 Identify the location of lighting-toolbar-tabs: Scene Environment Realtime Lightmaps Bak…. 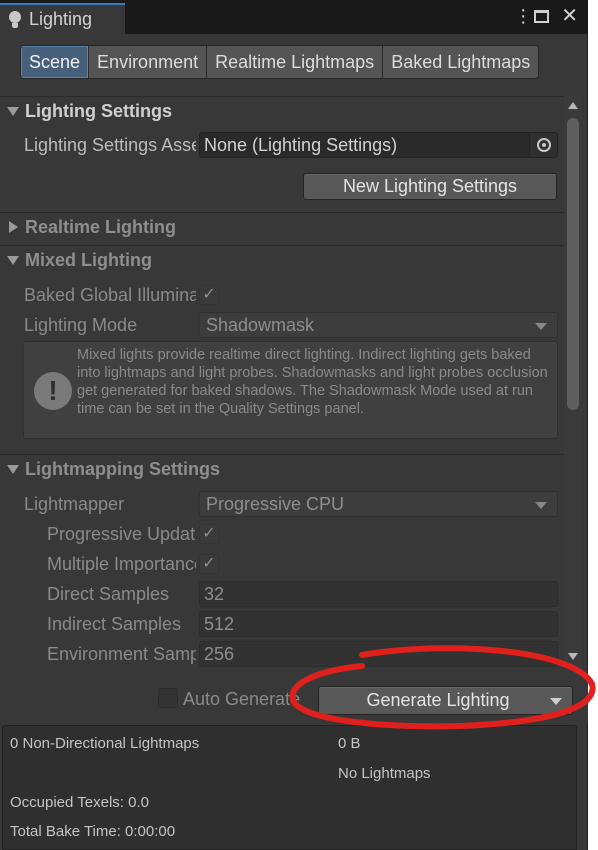
(280, 62).